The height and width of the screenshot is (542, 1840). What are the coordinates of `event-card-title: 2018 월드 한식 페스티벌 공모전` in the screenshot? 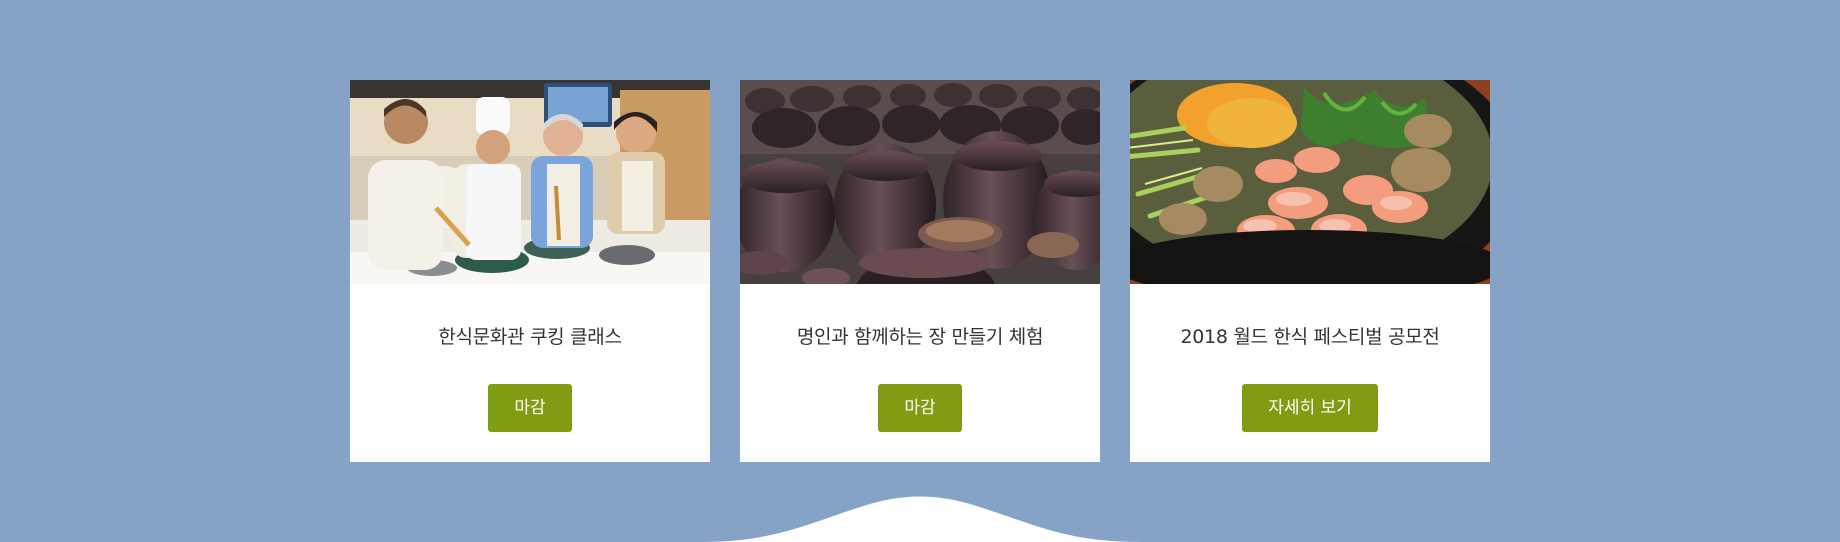 It's located at (1310, 337).